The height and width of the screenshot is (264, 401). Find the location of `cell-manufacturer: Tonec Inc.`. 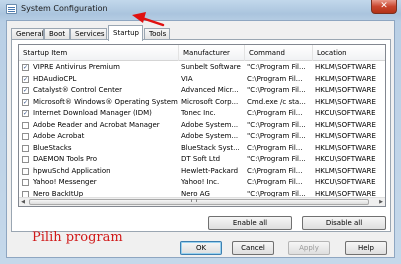

cell-manufacturer: Tonec Inc. is located at coordinates (198, 113).